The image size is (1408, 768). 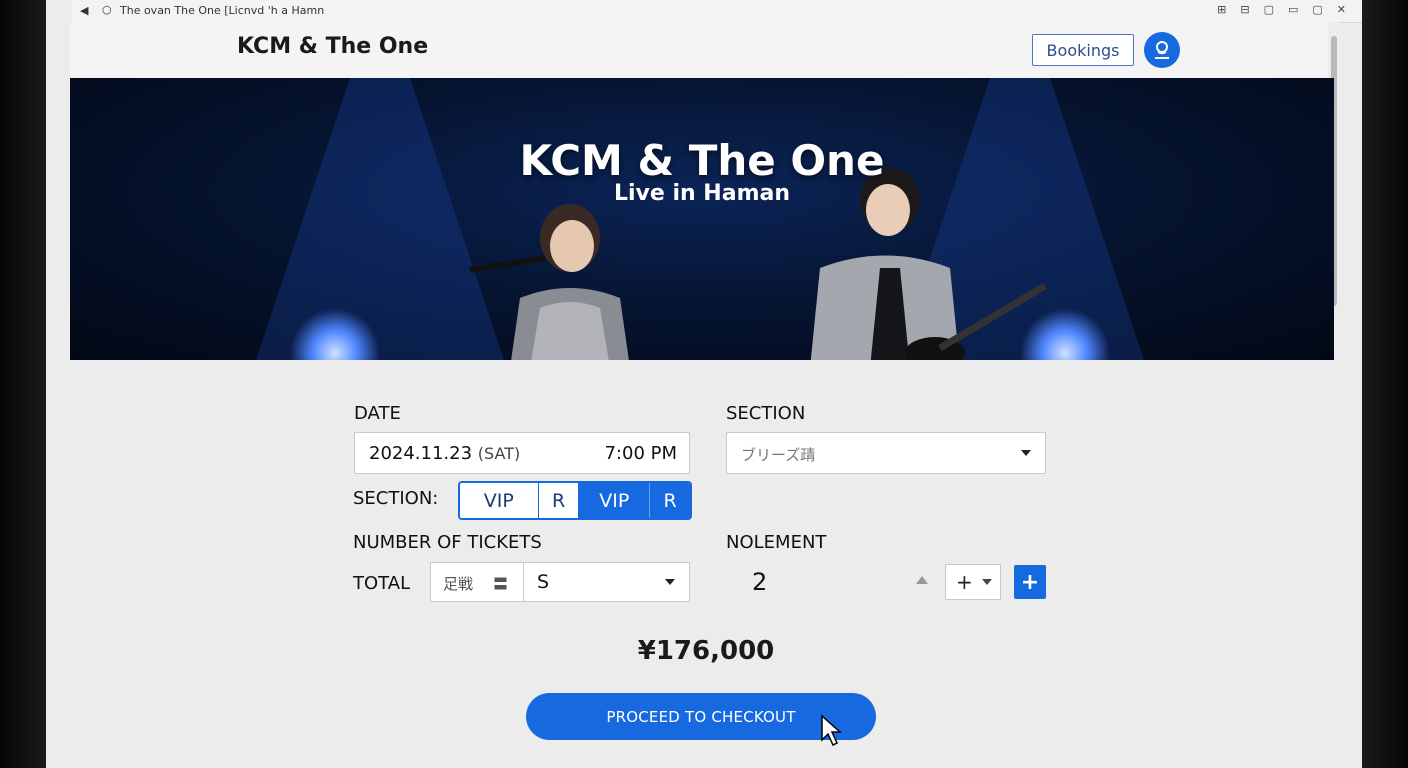 I want to click on hero-subtitle: Live in Haman, so click(x=702, y=193).